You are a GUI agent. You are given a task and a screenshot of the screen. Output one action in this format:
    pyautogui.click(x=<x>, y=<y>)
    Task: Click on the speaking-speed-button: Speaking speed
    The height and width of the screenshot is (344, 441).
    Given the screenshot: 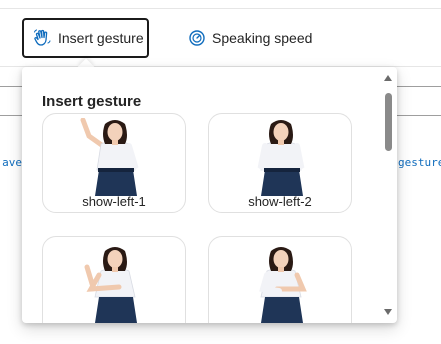 What is the action you would take?
    pyautogui.click(x=250, y=38)
    